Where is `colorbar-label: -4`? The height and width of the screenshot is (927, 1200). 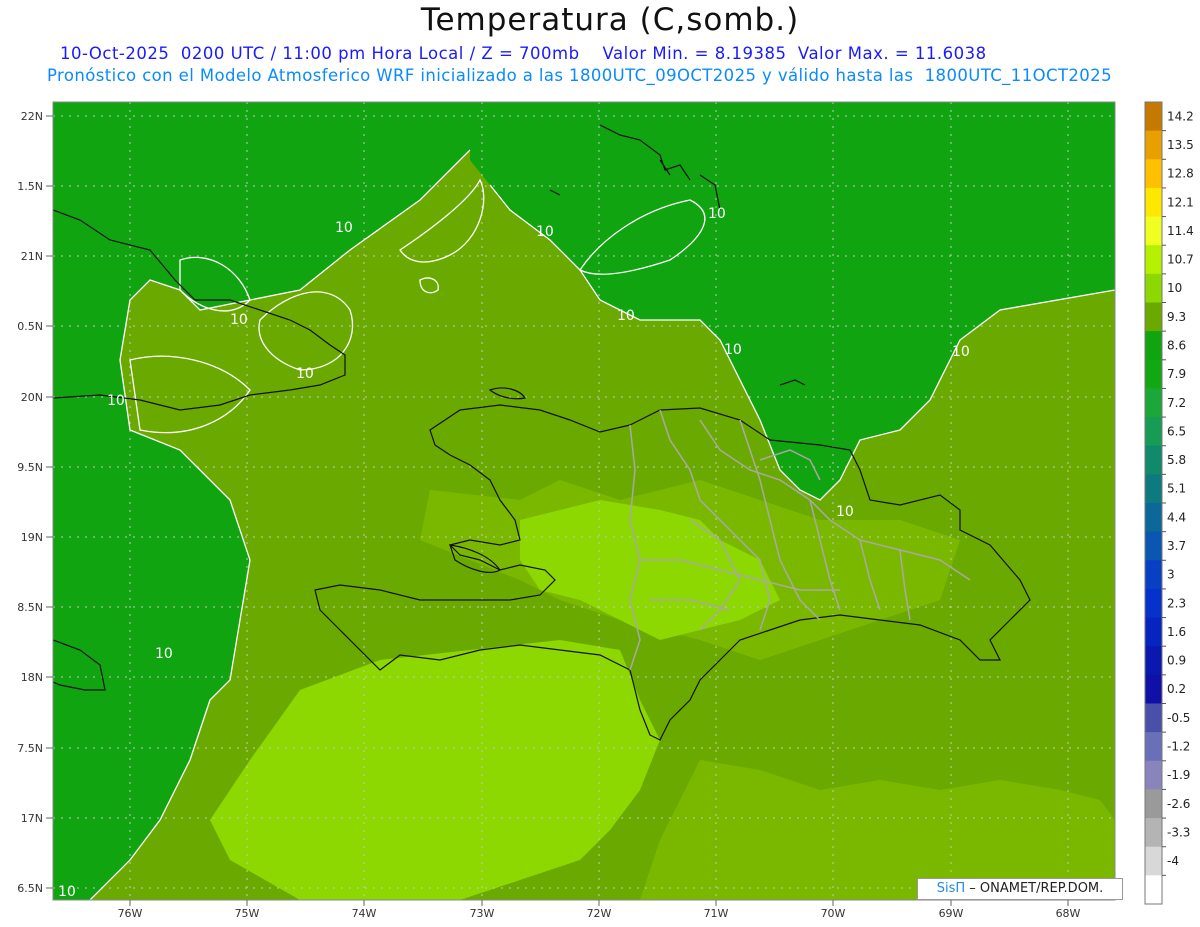
colorbar-label: -4 is located at coordinates (1173, 861).